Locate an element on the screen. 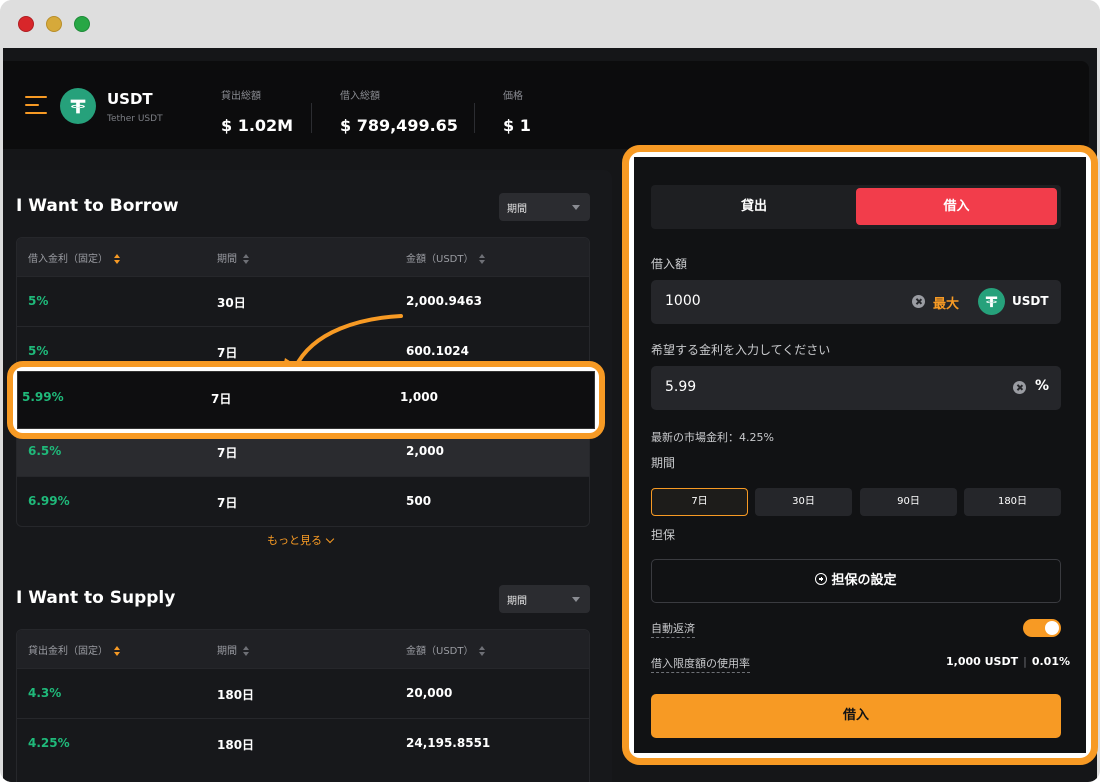  rate-value: 5.99 is located at coordinates (681, 387).